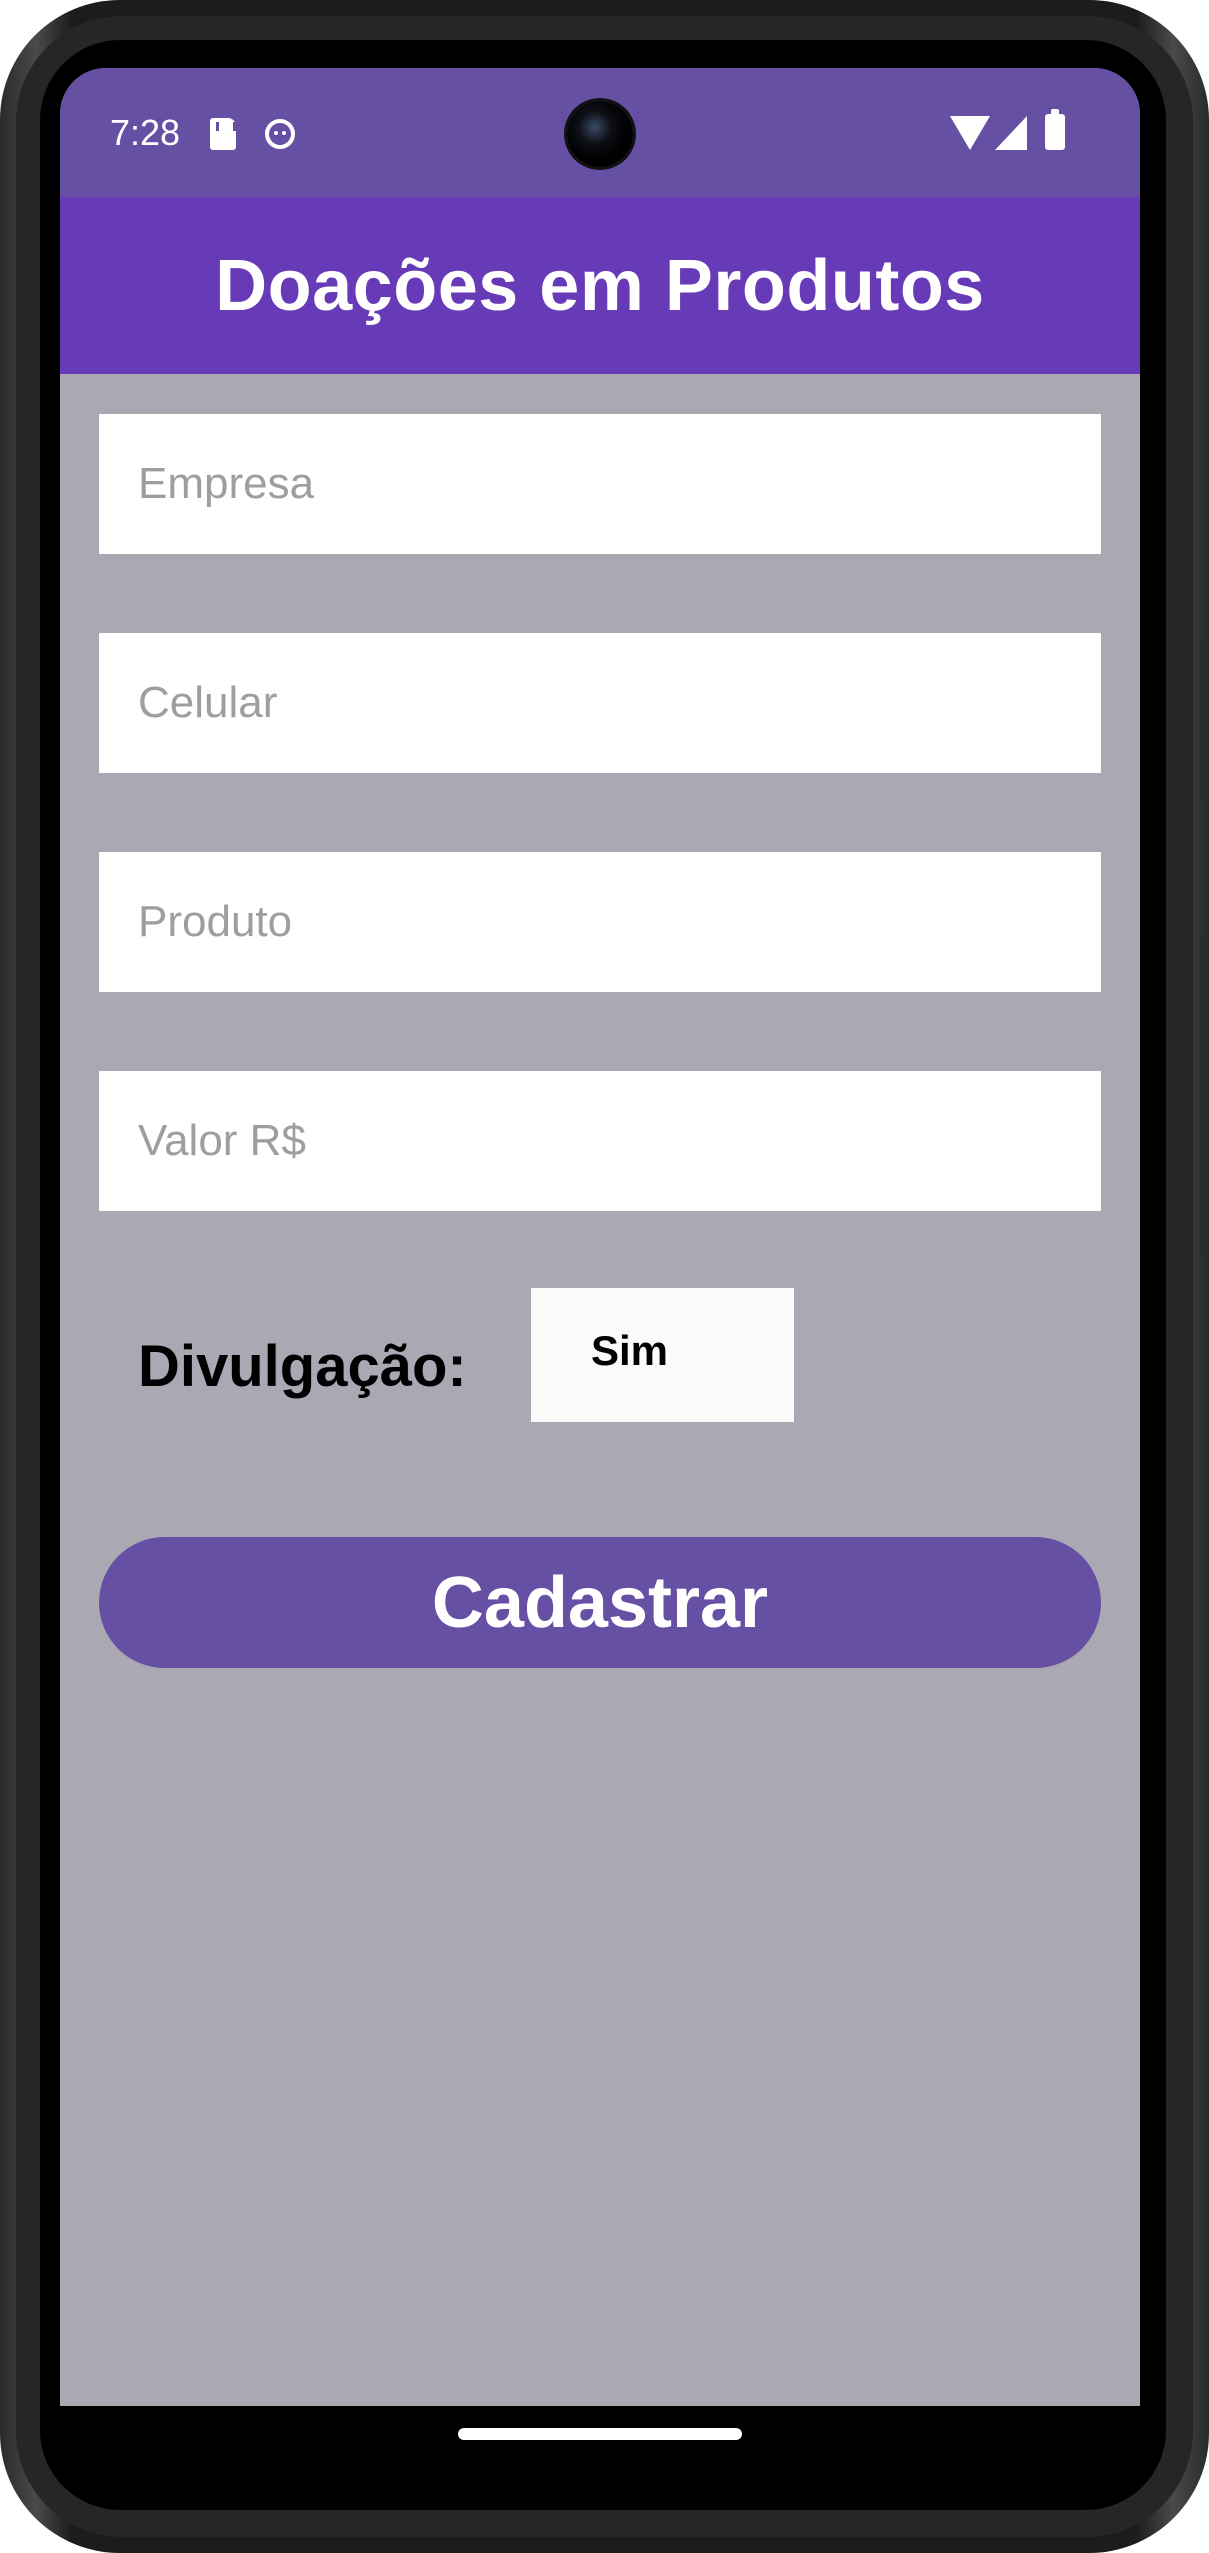  What do you see at coordinates (223, 134) in the screenshot?
I see `sd-card-icon` at bounding box center [223, 134].